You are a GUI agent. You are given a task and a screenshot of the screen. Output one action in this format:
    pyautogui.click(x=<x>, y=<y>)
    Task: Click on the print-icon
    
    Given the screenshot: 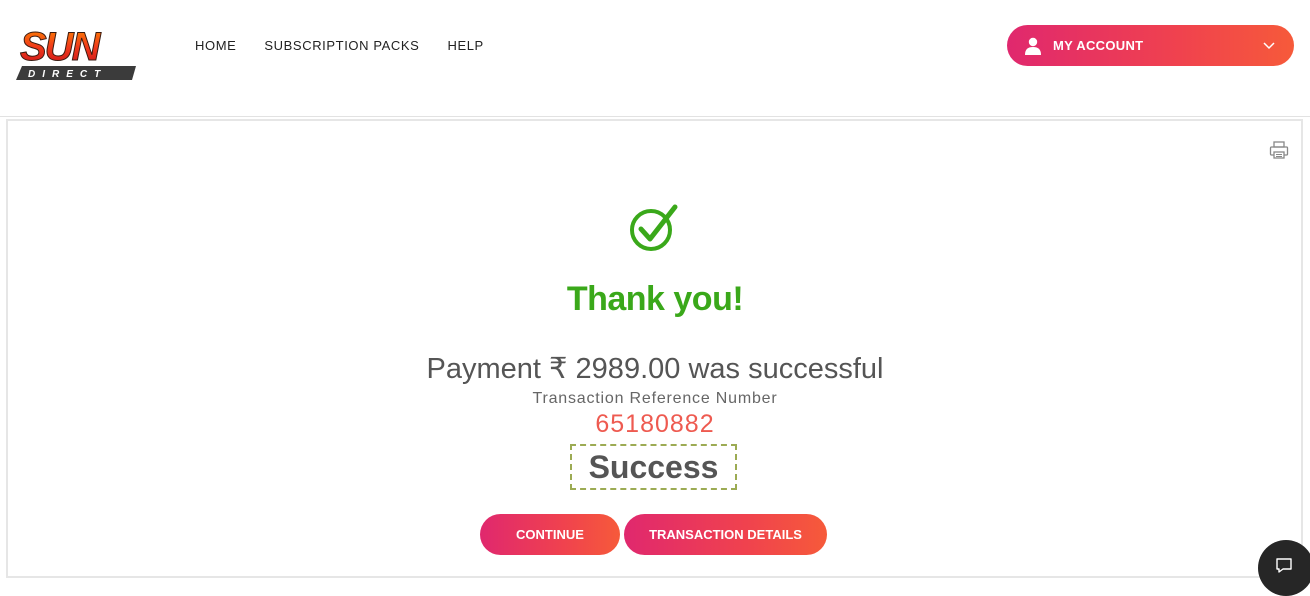 What is the action you would take?
    pyautogui.click(x=1279, y=150)
    